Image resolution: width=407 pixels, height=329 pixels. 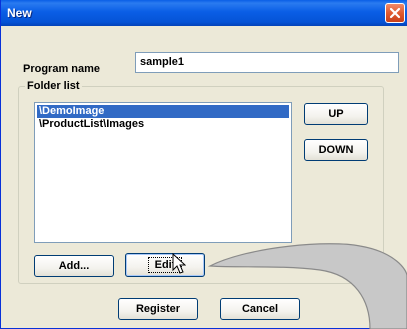 I want to click on cancel-button: Cancel, so click(x=260, y=309).